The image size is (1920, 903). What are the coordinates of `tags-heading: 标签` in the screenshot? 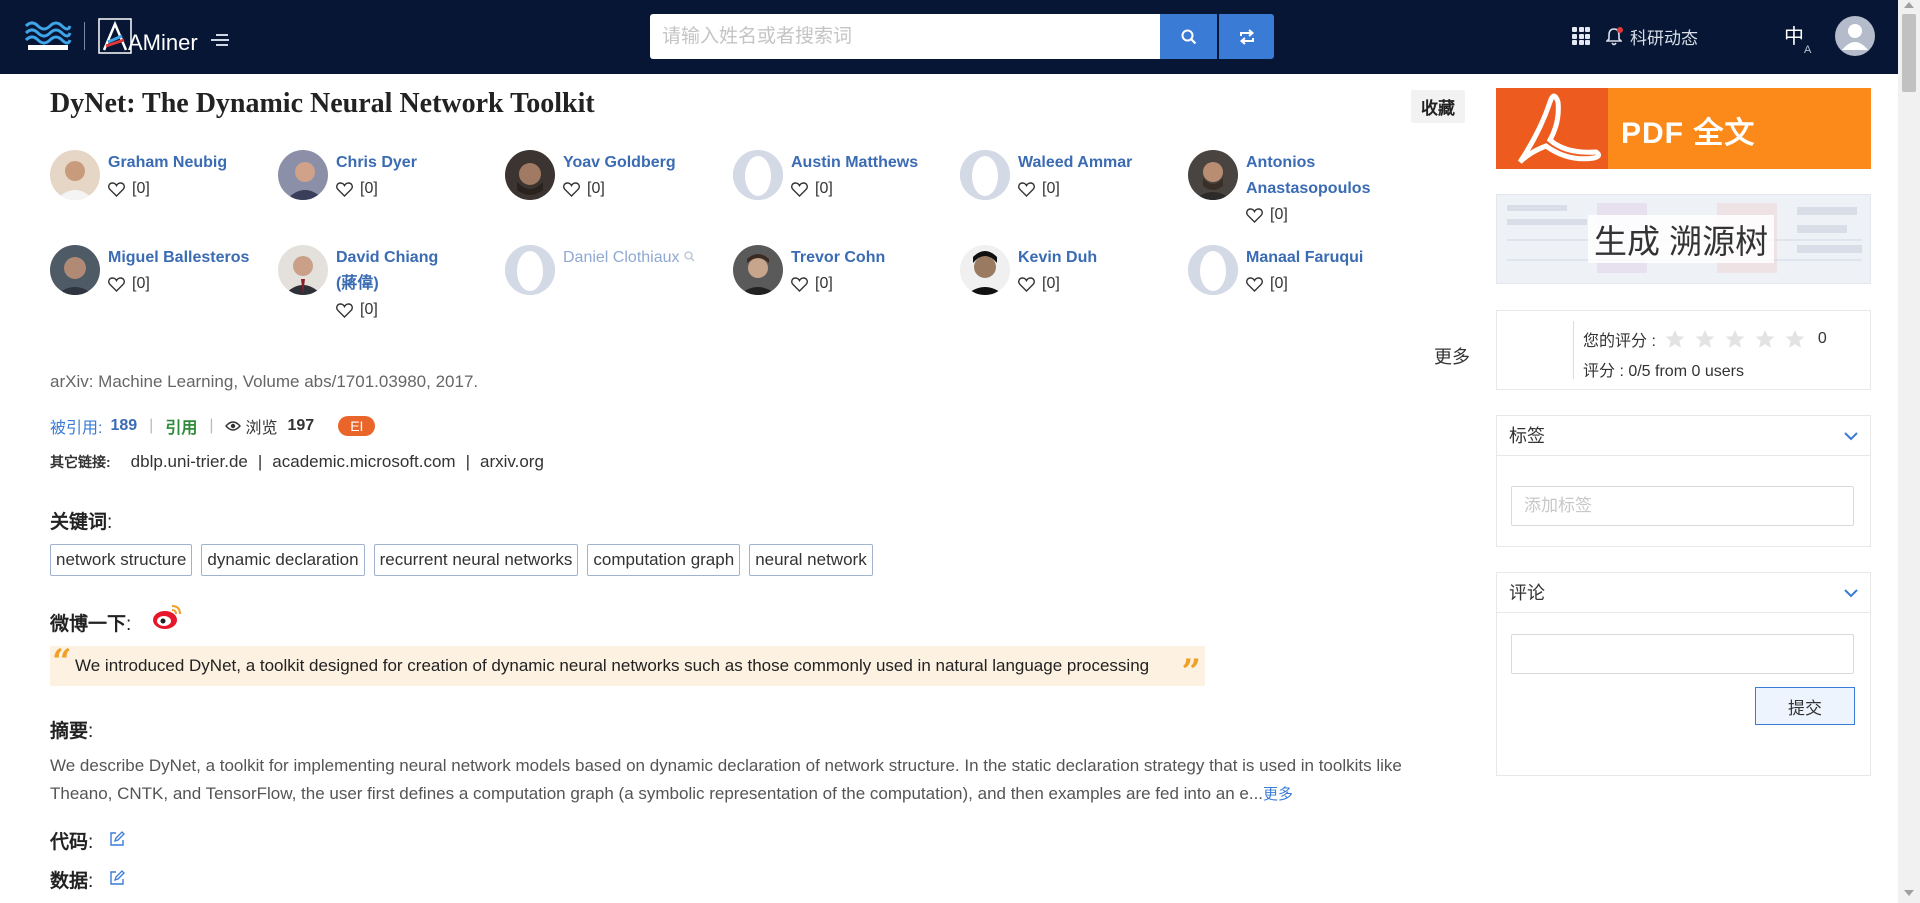 It's located at (1527, 436).